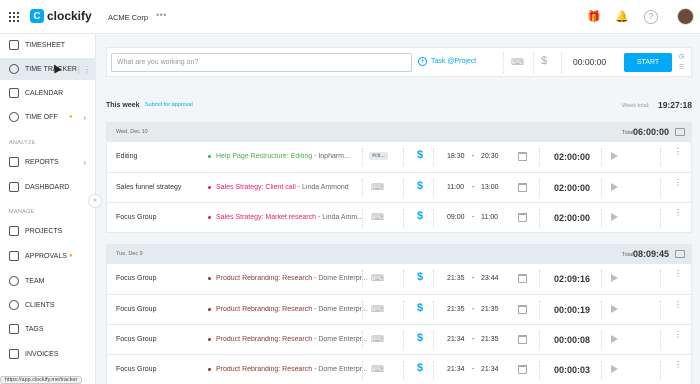 This screenshot has height=384, width=700. What do you see at coordinates (685, 16) in the screenshot?
I see `avatar` at bounding box center [685, 16].